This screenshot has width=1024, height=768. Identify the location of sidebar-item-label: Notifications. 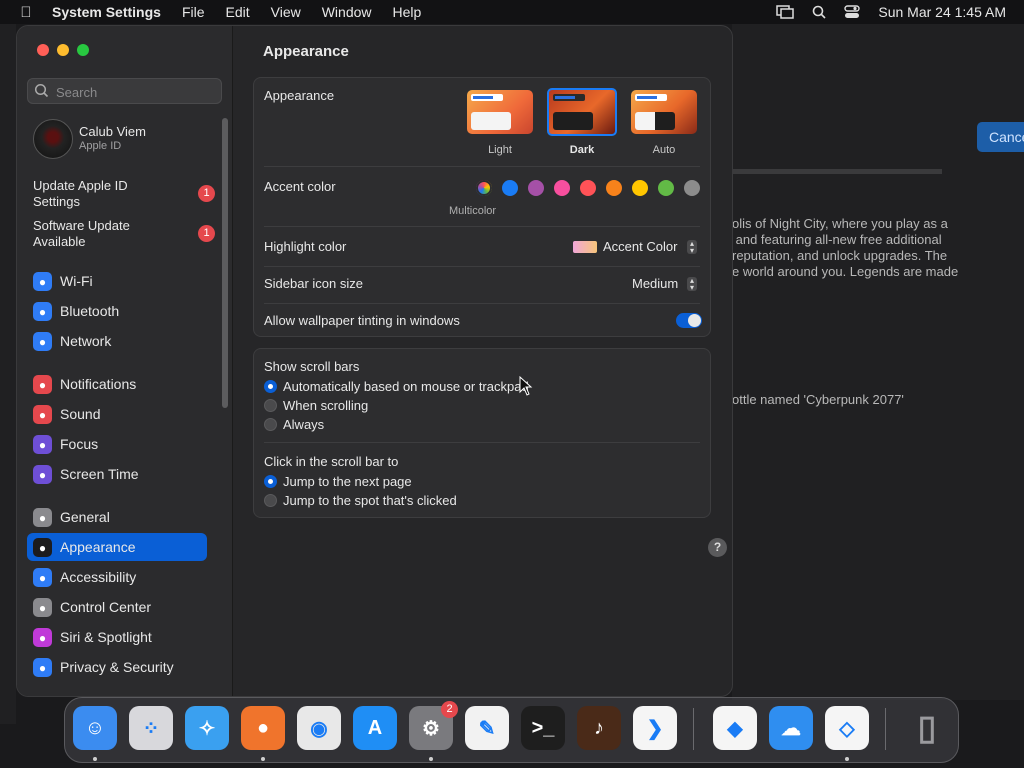
(98, 384).